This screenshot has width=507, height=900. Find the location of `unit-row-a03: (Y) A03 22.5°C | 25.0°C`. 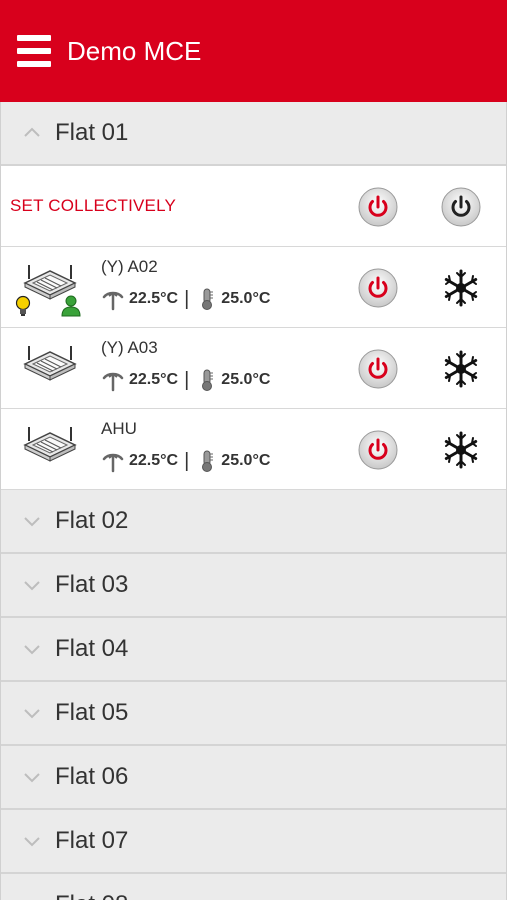

unit-row-a03: (Y) A03 22.5°C | 25.0°C is located at coordinates (253, 368).